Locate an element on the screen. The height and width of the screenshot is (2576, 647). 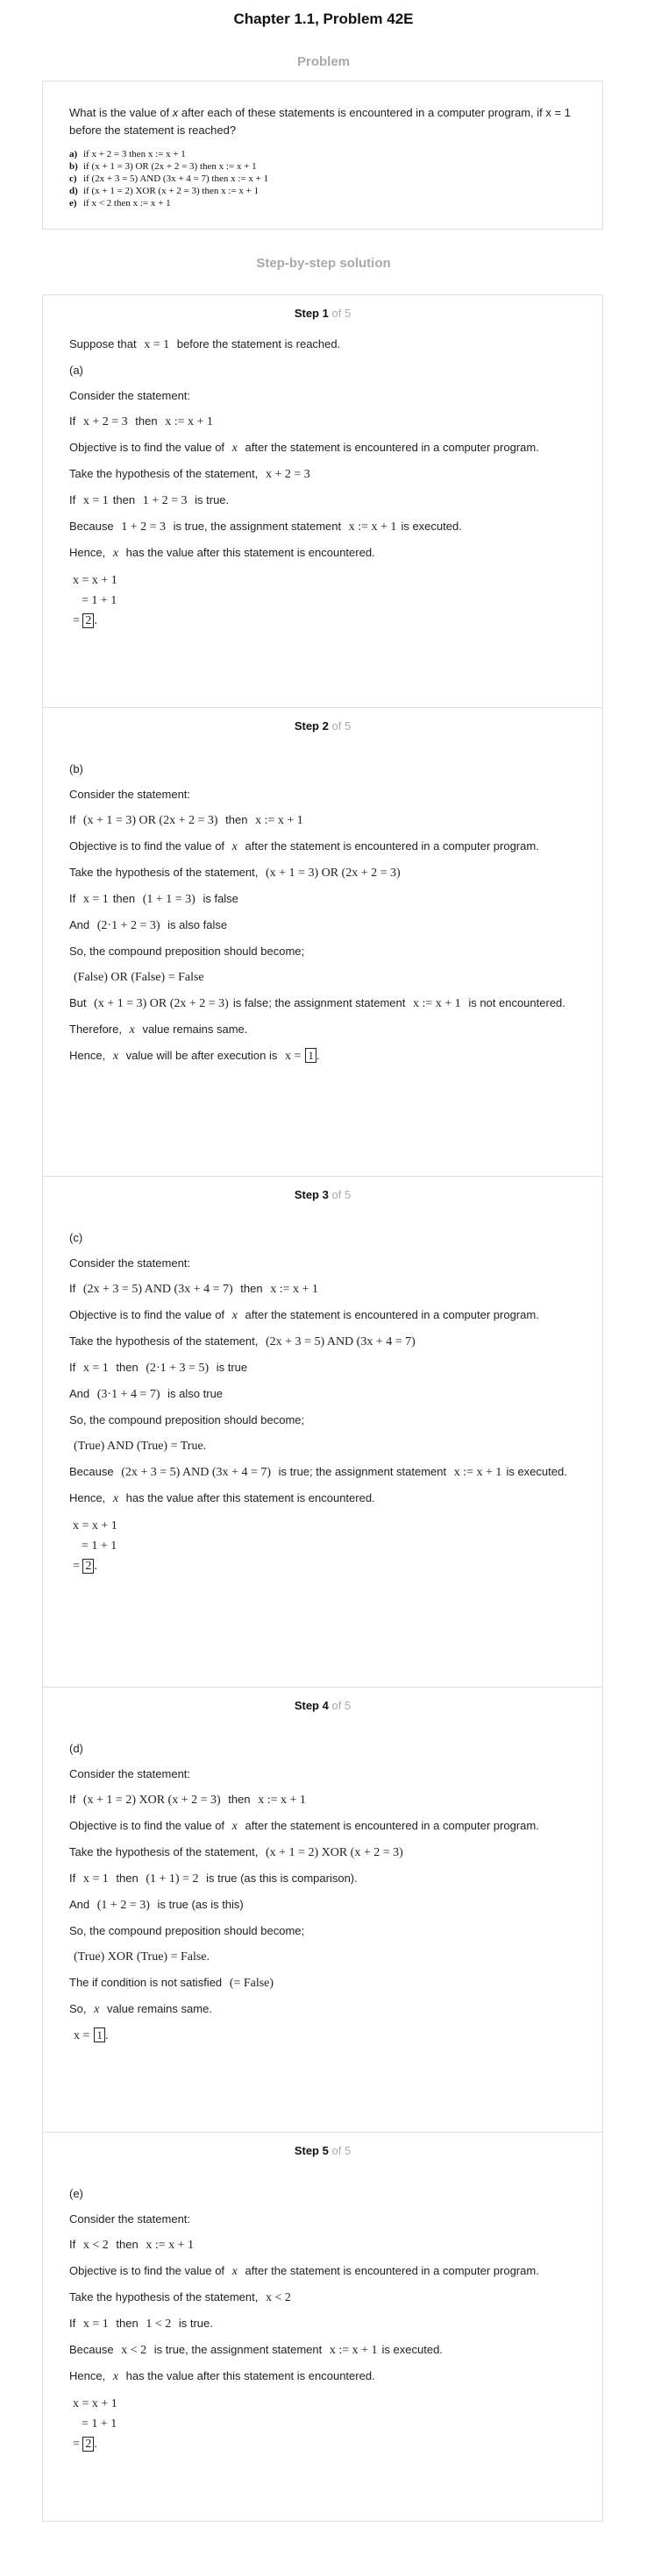
boxed-answer: 1 is located at coordinates (99, 2035).